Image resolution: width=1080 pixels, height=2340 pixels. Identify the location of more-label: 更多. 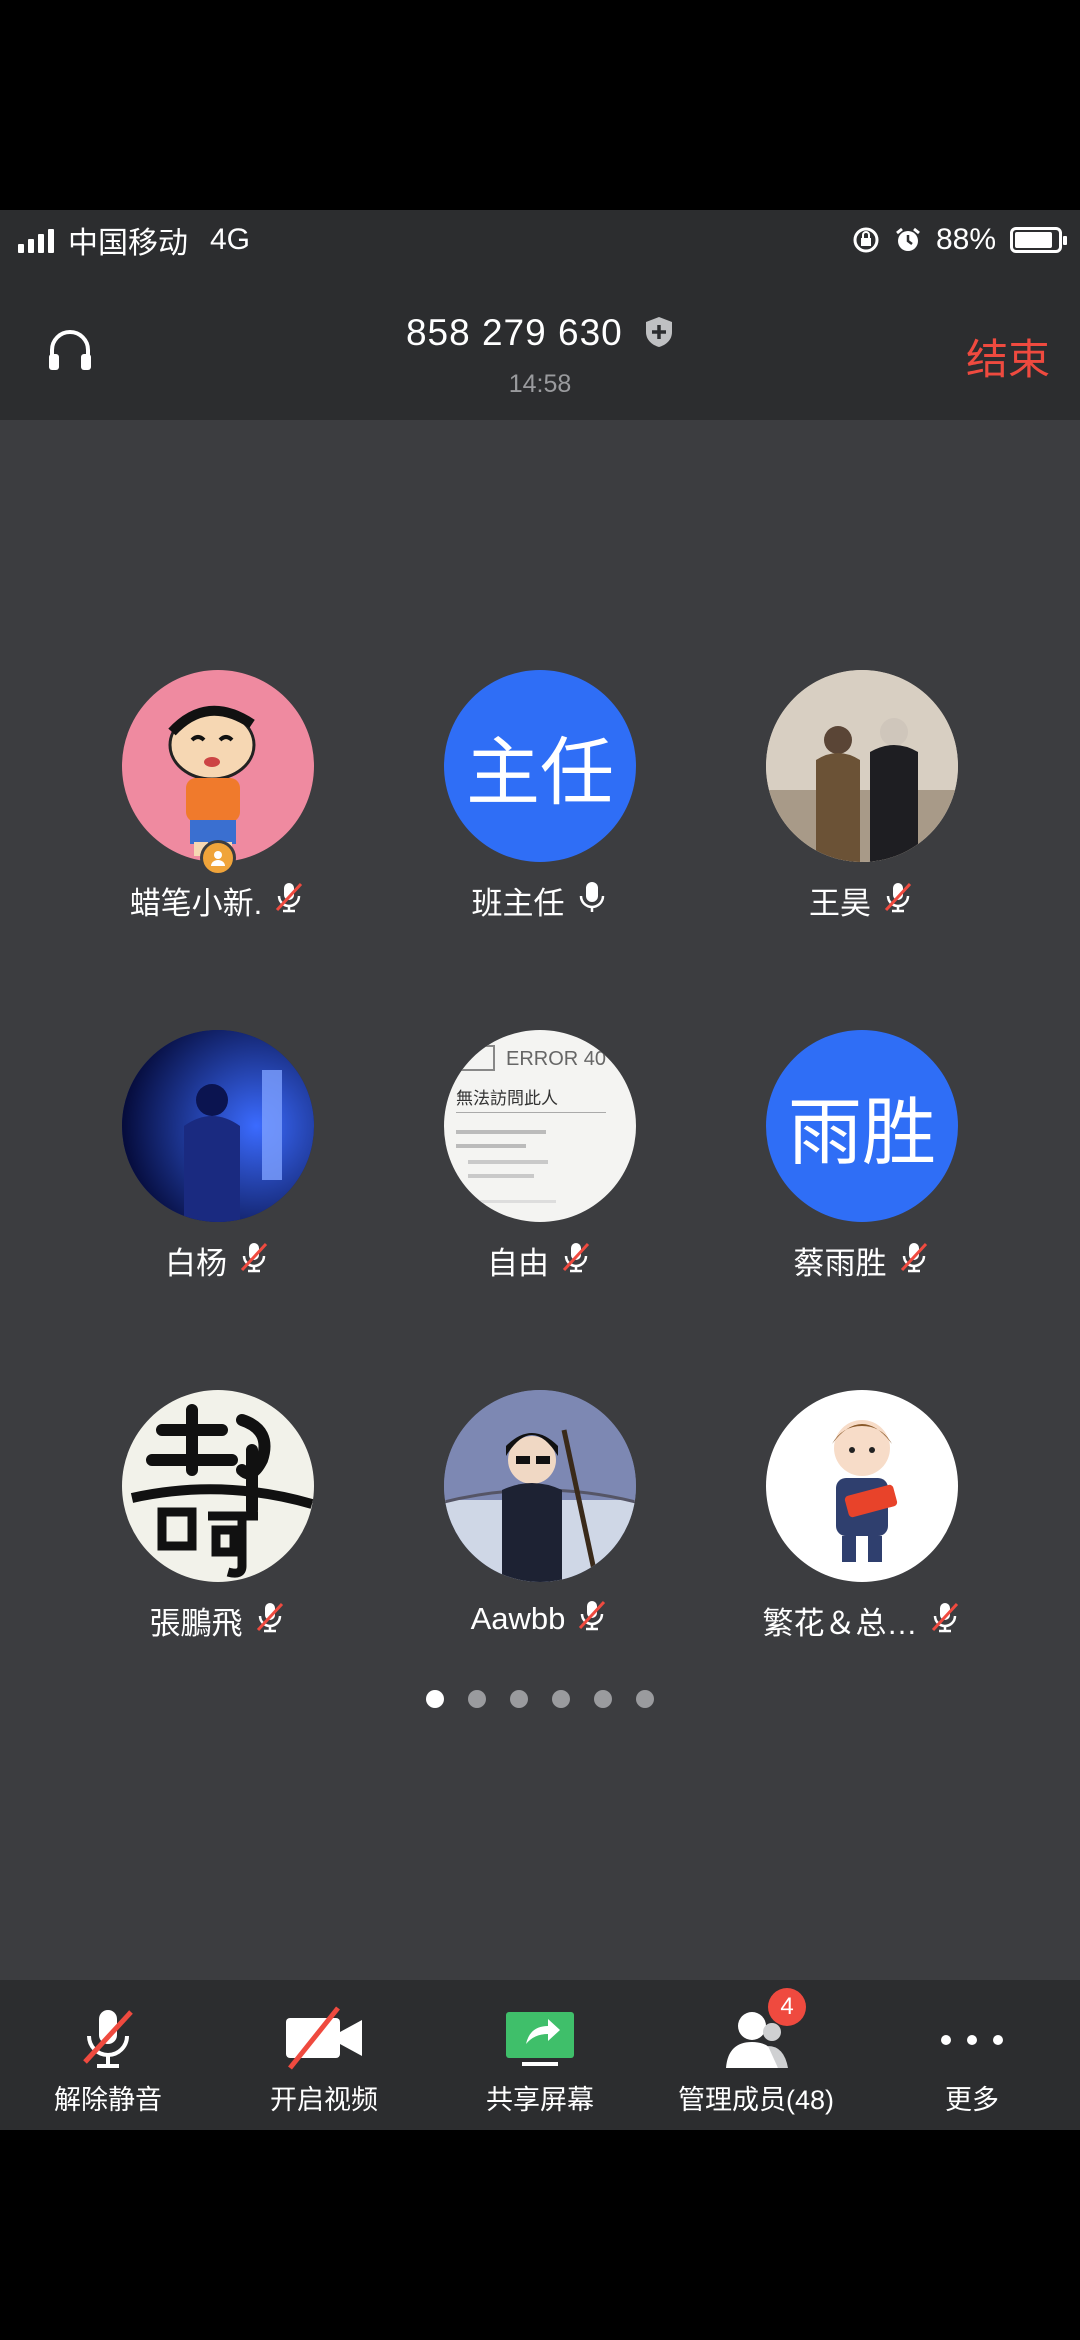
(972, 2100).